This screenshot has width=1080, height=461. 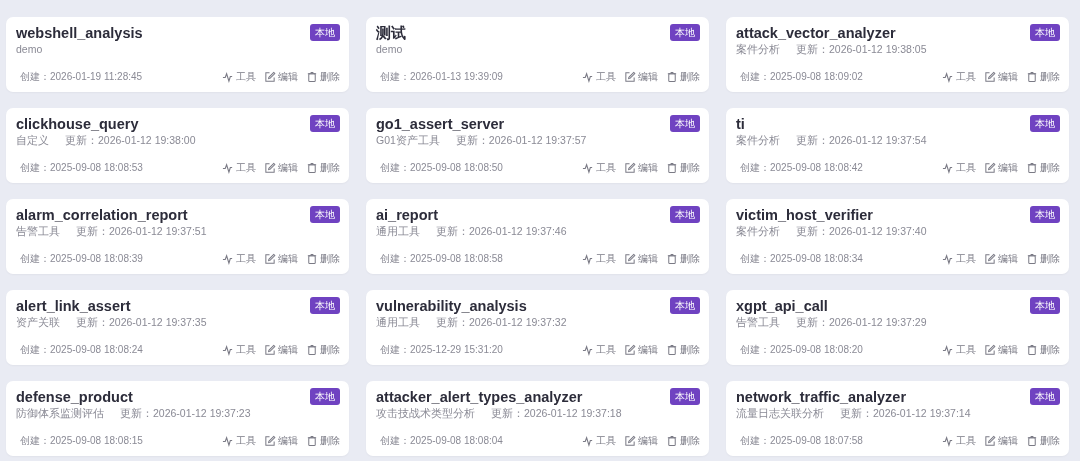 What do you see at coordinates (407, 215) in the screenshot?
I see `tool-name: ai_report` at bounding box center [407, 215].